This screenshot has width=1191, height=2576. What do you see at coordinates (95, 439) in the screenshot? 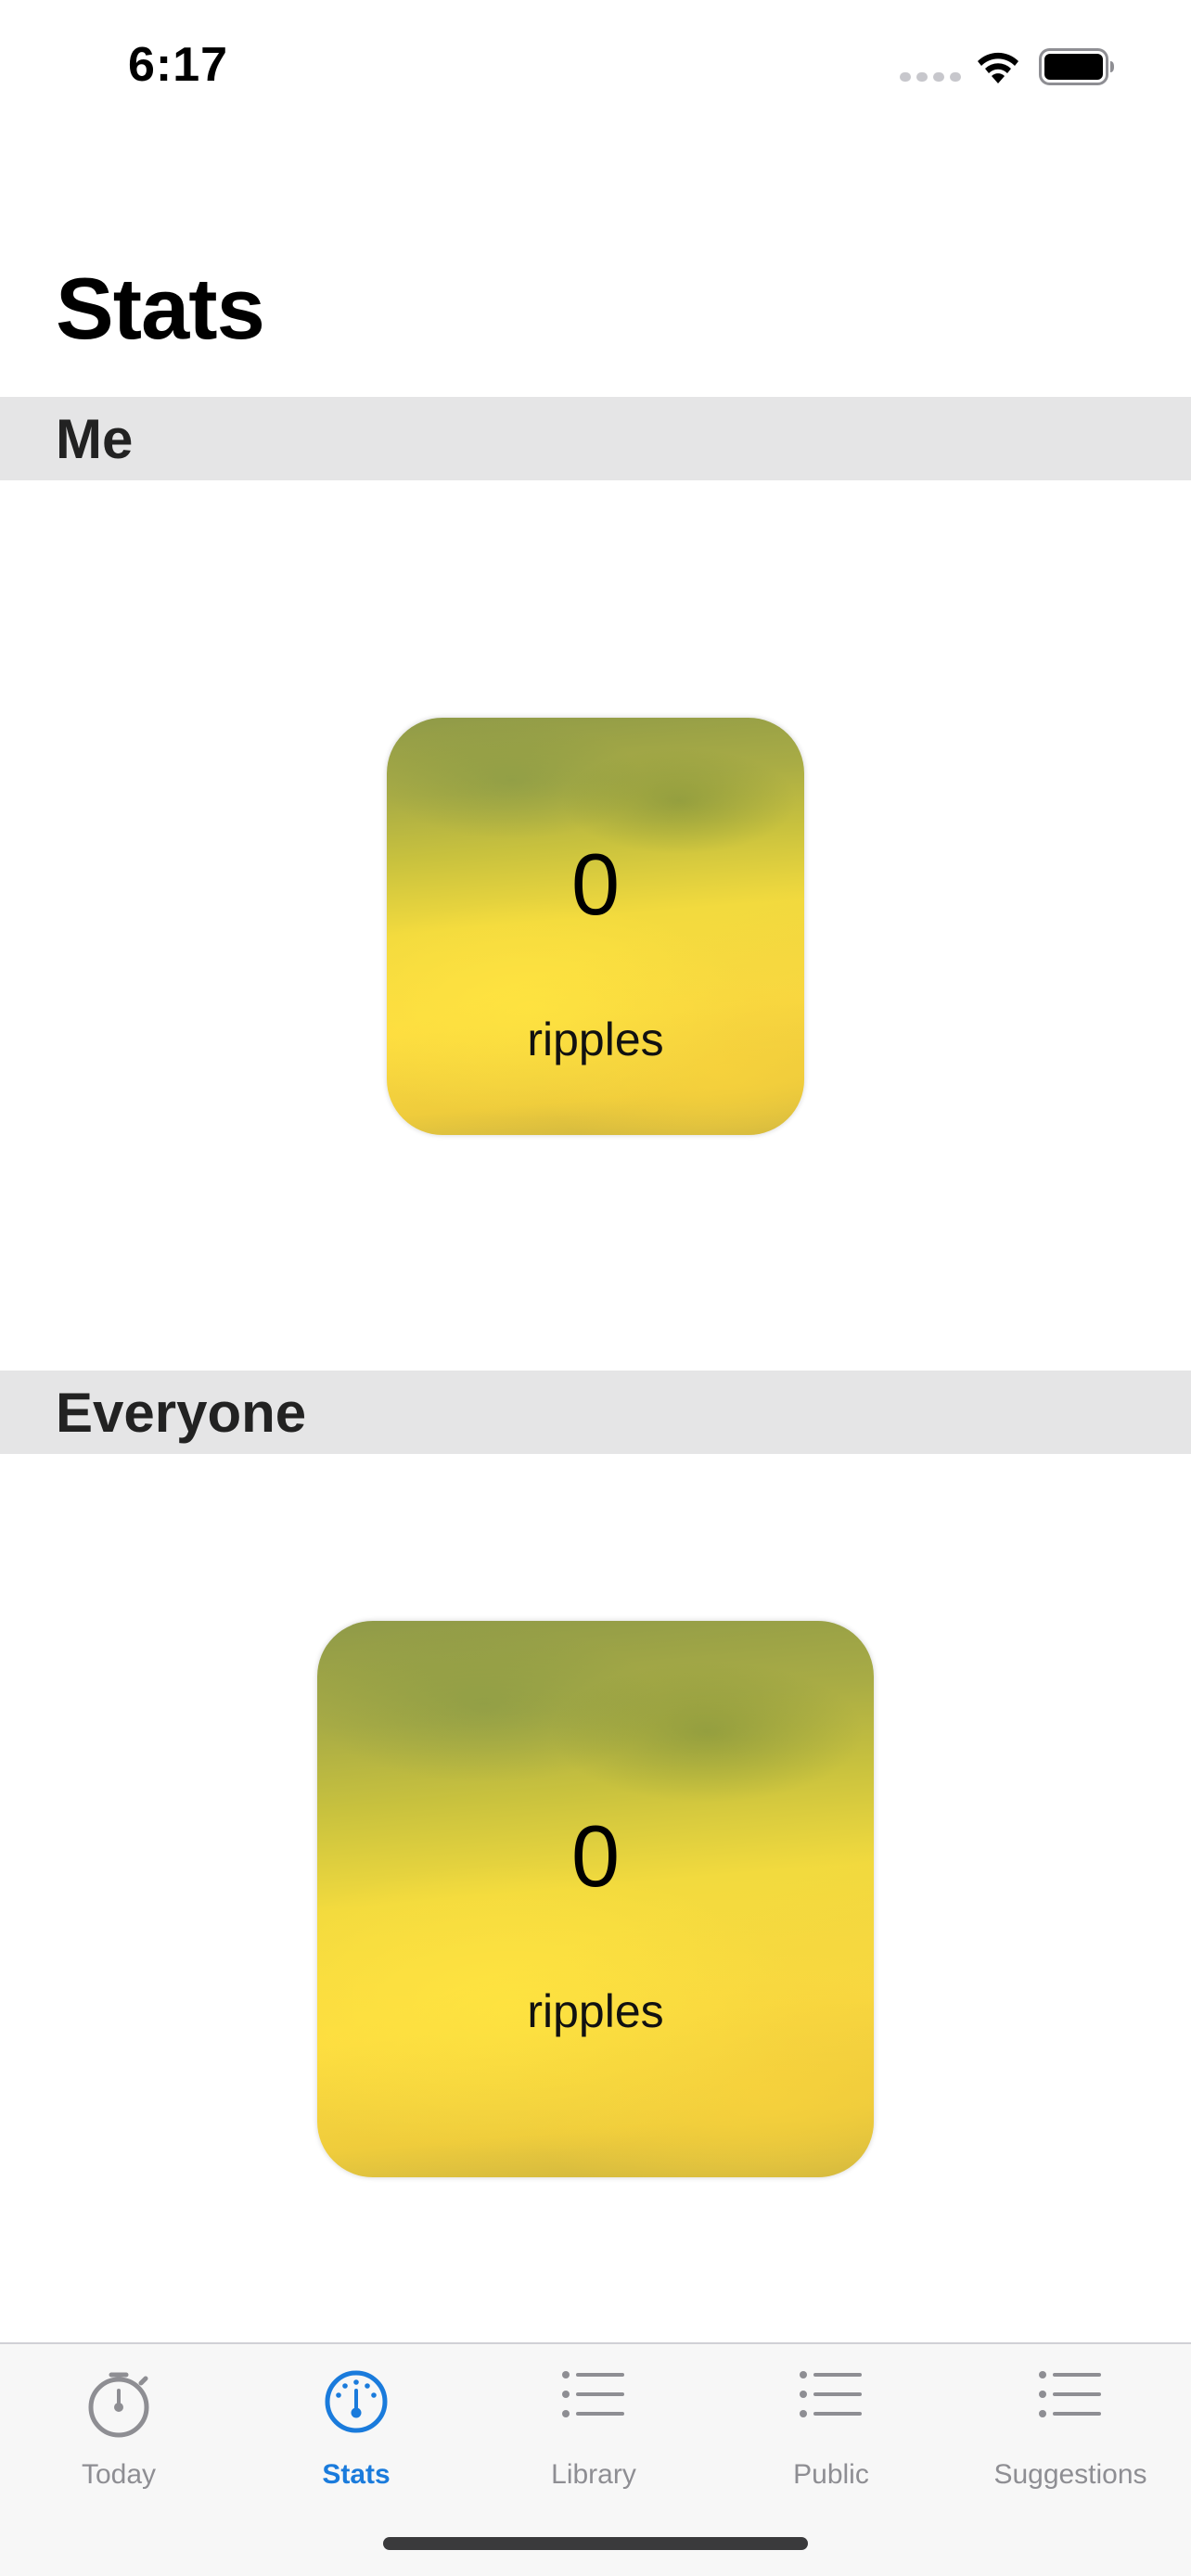
I see `section-header-label: Me` at bounding box center [95, 439].